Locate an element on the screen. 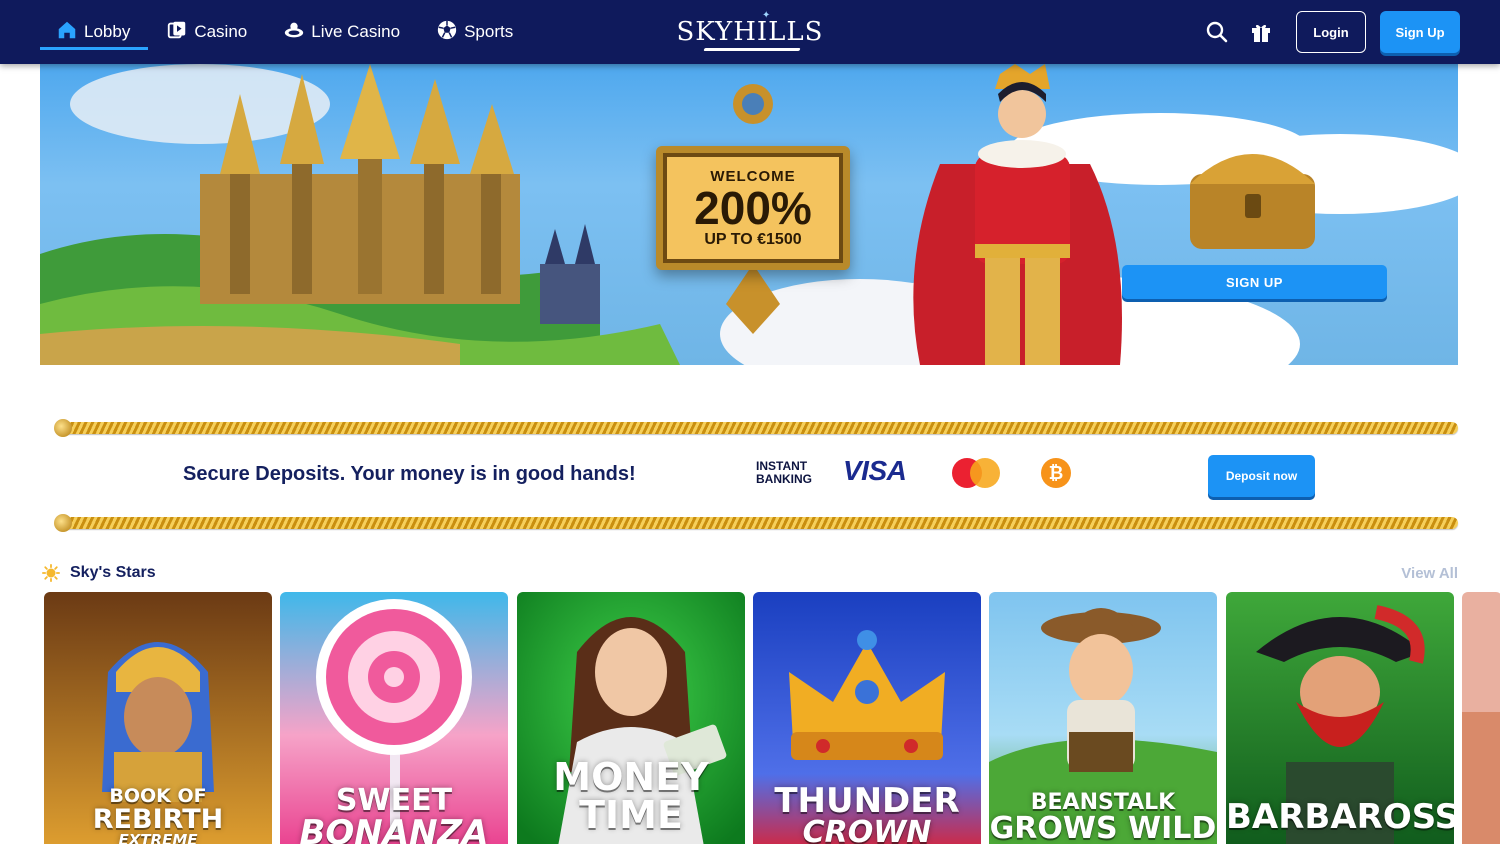  banking-label: BANKING is located at coordinates (784, 479).